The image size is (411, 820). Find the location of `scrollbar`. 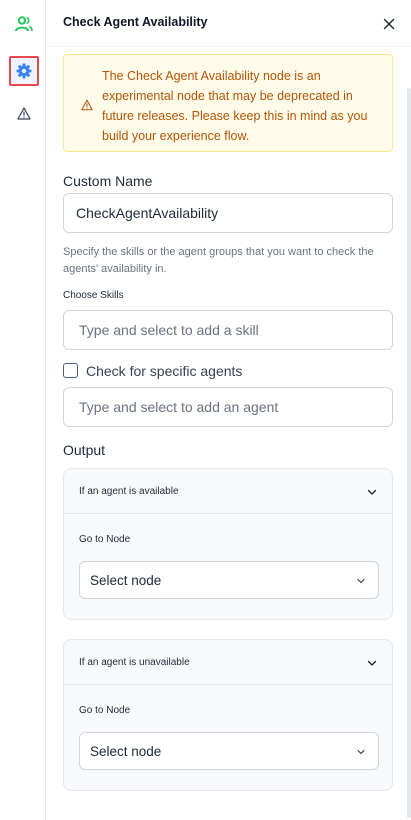

scrollbar is located at coordinates (409, 453).